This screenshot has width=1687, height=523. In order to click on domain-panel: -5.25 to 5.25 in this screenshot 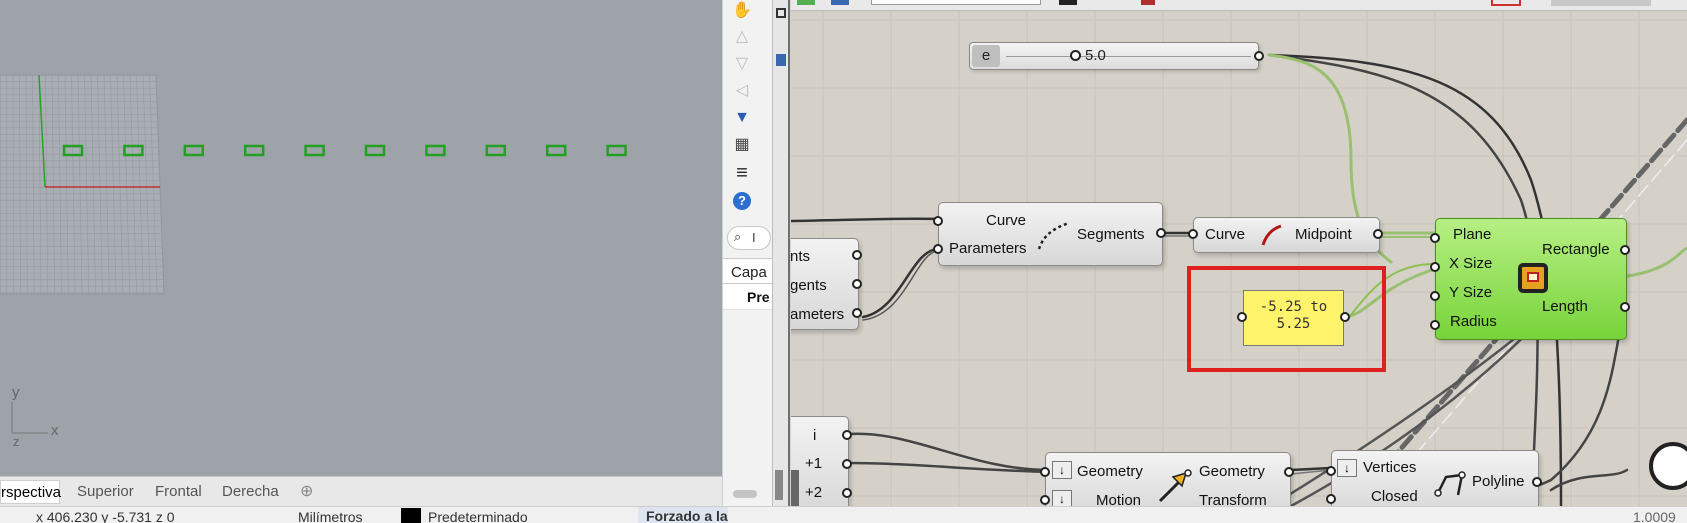, I will do `click(1293, 318)`.